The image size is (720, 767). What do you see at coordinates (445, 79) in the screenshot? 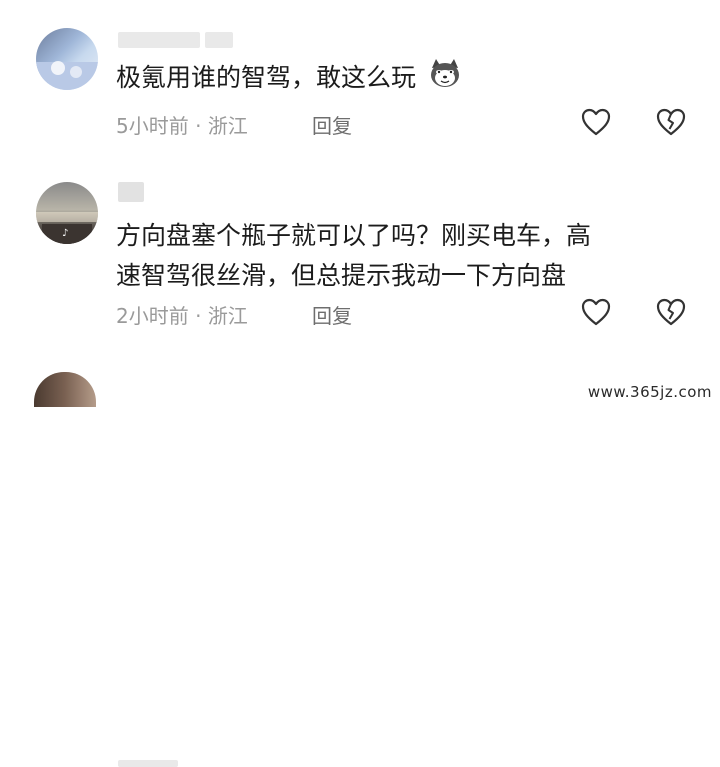
I see `husky-dog-emoji` at bounding box center [445, 79].